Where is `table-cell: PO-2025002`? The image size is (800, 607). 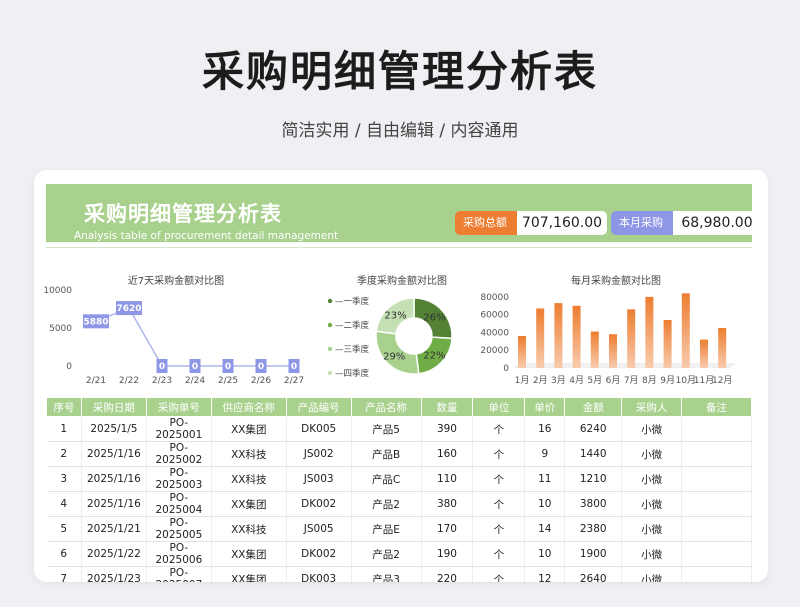 table-cell: PO-2025002 is located at coordinates (179, 454).